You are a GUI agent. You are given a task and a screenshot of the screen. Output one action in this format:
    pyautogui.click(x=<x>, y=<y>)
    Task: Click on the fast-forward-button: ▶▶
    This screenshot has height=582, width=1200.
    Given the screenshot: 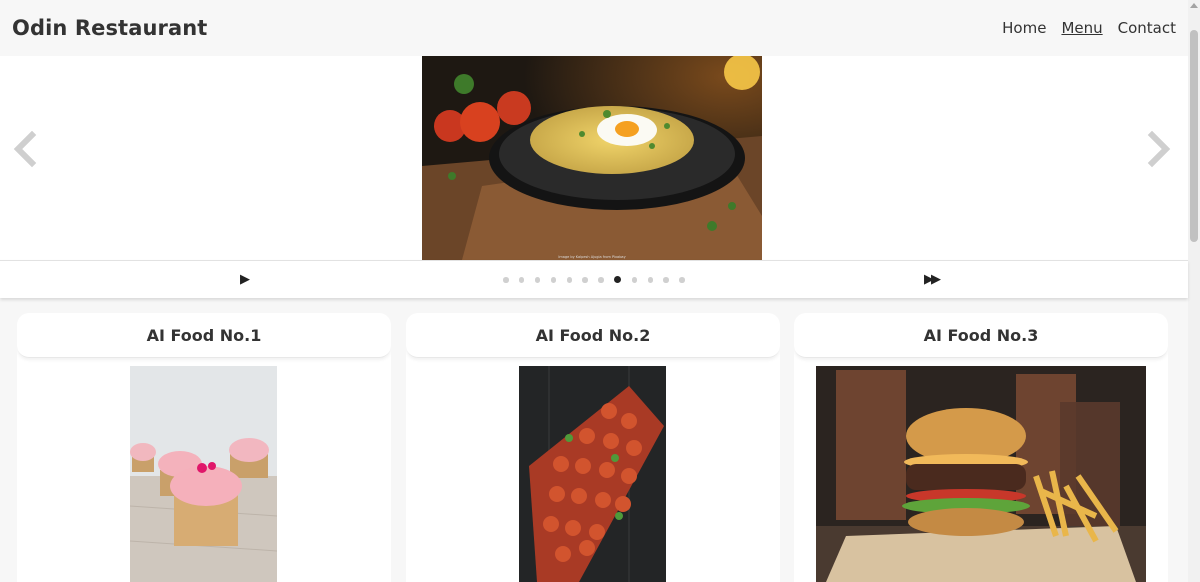 What is the action you would take?
    pyautogui.click(x=932, y=279)
    